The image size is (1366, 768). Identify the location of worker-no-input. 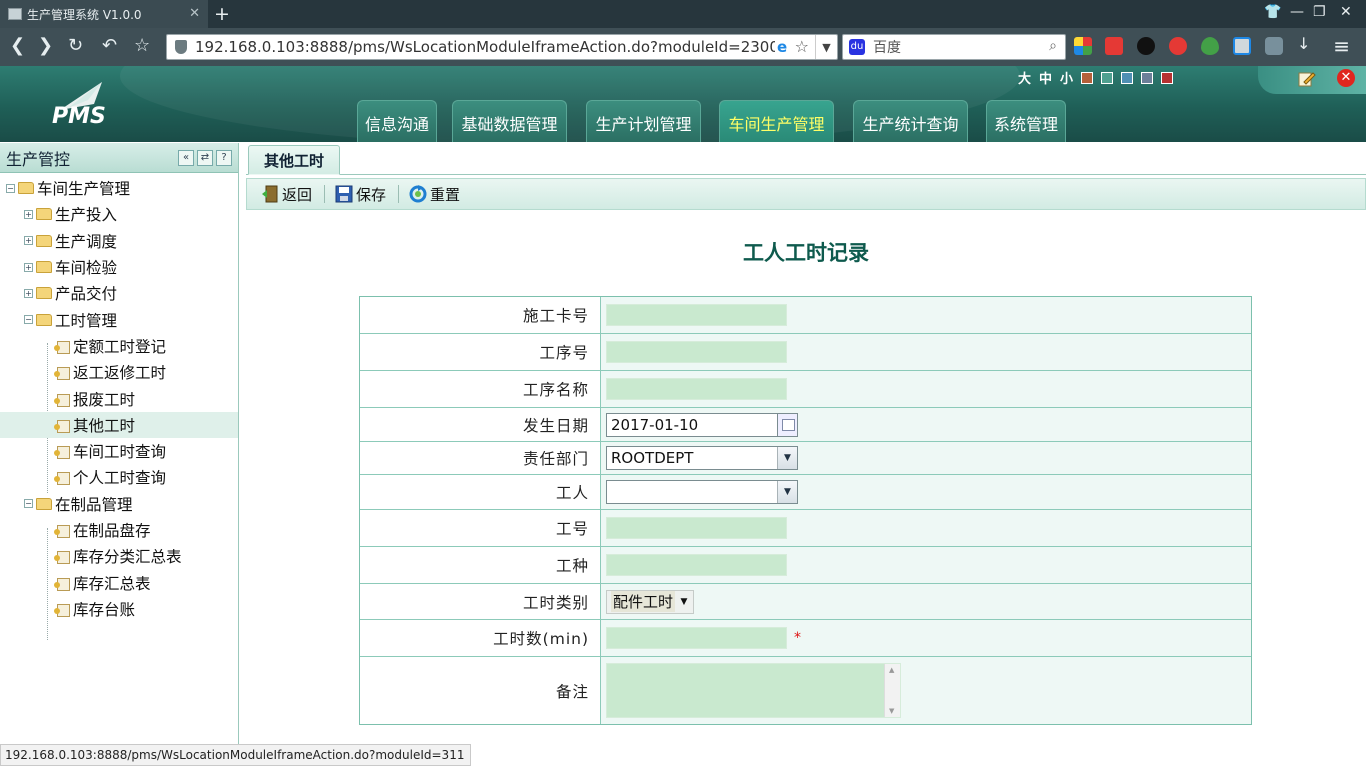
(696, 528).